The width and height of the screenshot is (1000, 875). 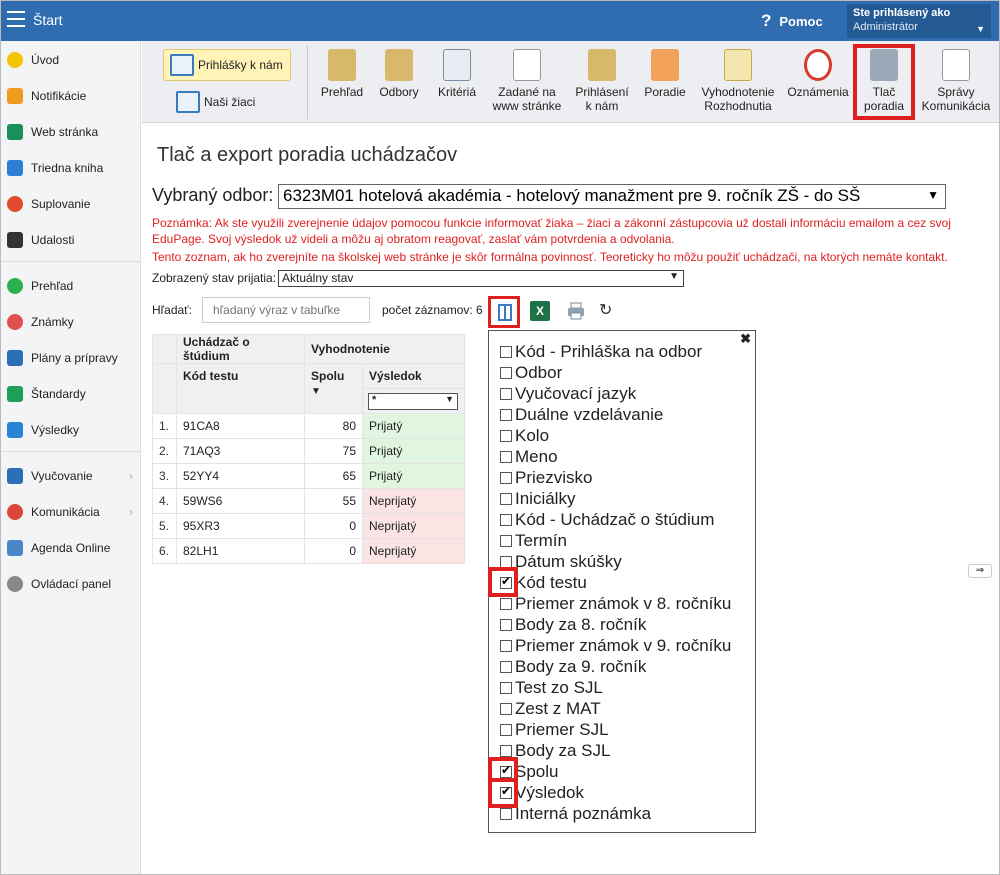 What do you see at coordinates (71, 430) in the screenshot?
I see `sidebar-item-vysledky: Výsledky` at bounding box center [71, 430].